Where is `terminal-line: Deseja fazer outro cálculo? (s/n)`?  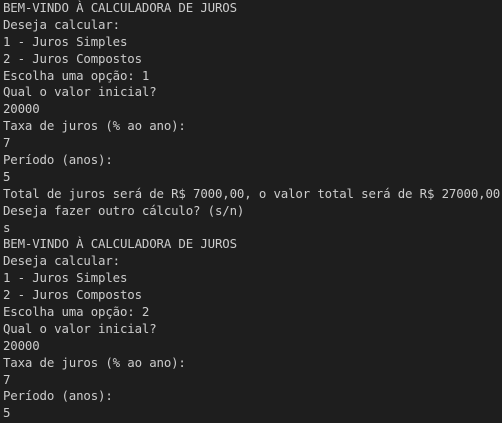 terminal-line: Deseja fazer outro cálculo? (s/n) is located at coordinates (124, 210).